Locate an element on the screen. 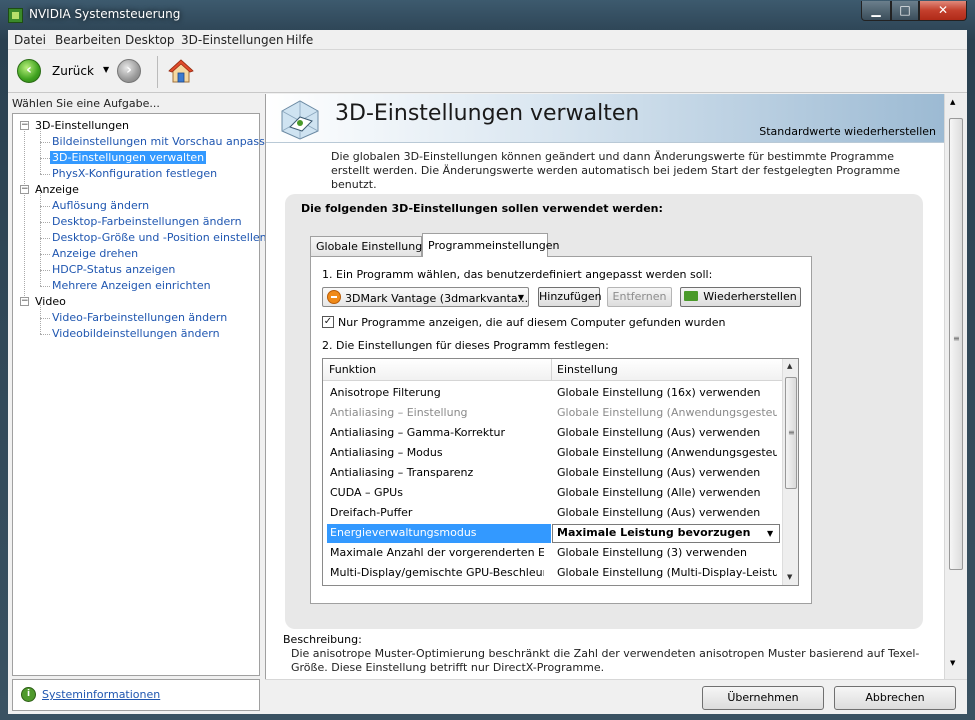 This screenshot has width=975, height=720. menu-hilfe: Hilfe is located at coordinates (299, 40).